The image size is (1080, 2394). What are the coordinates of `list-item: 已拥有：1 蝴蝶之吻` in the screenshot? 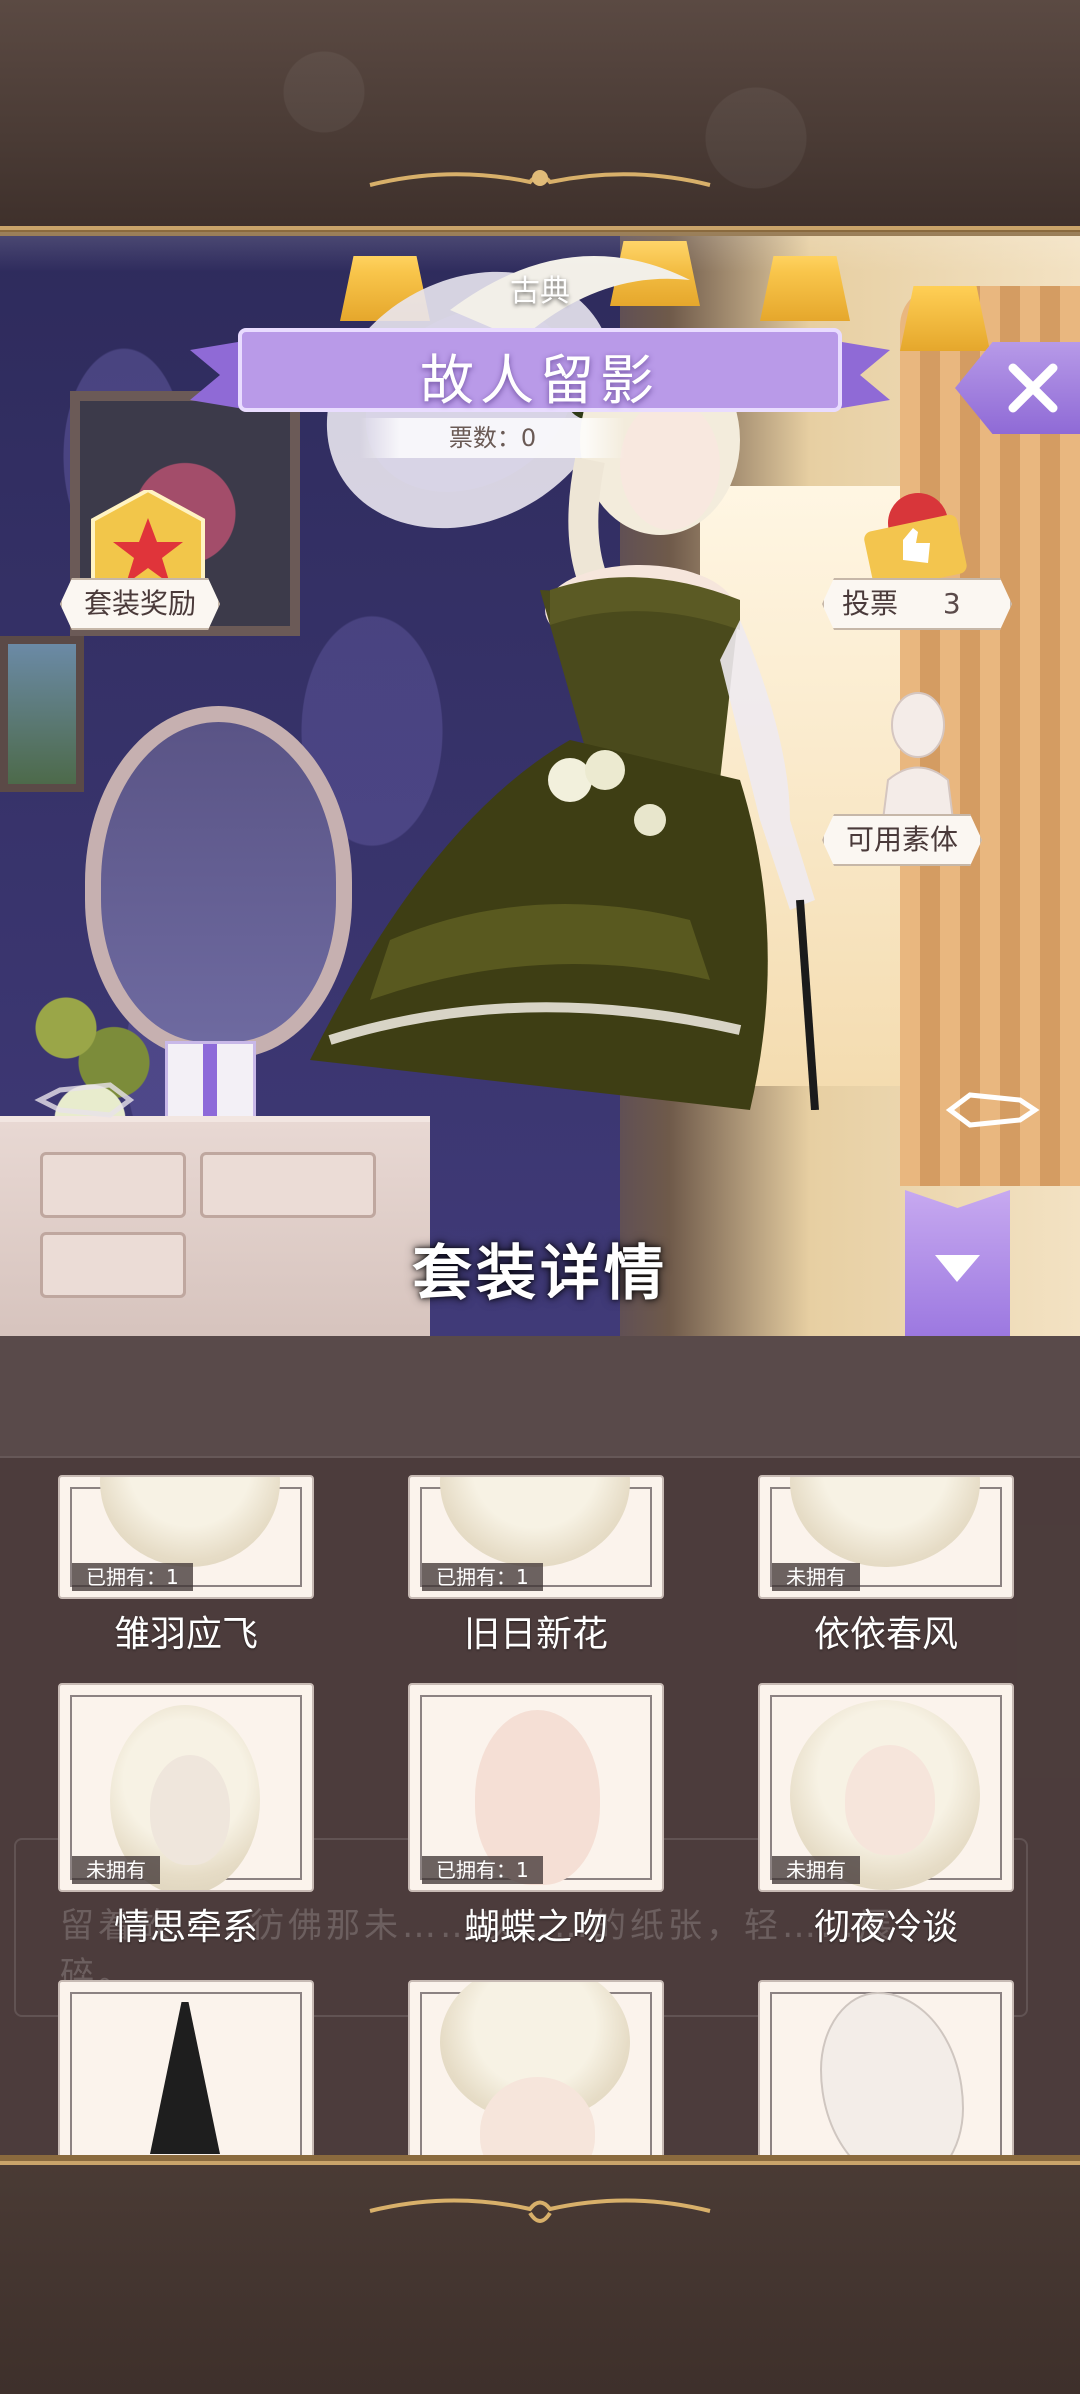 It's located at (536, 1816).